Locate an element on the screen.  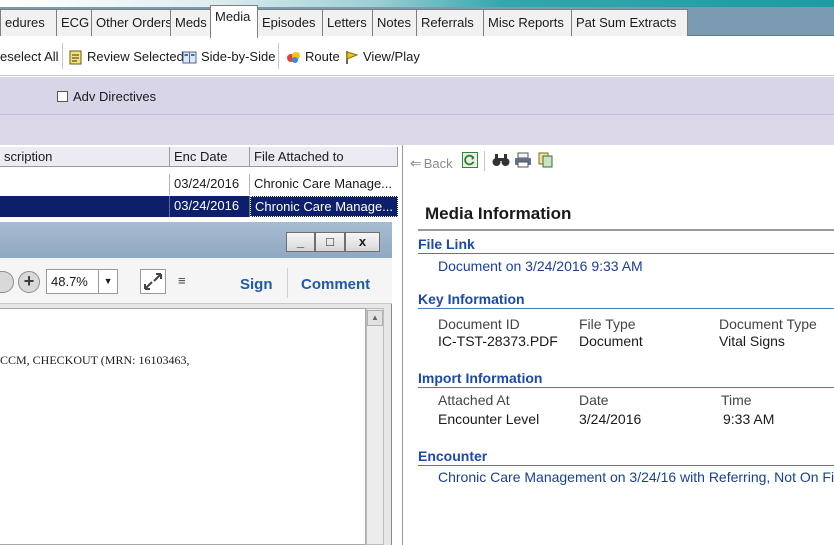
minimize-button: _ is located at coordinates (300, 242).